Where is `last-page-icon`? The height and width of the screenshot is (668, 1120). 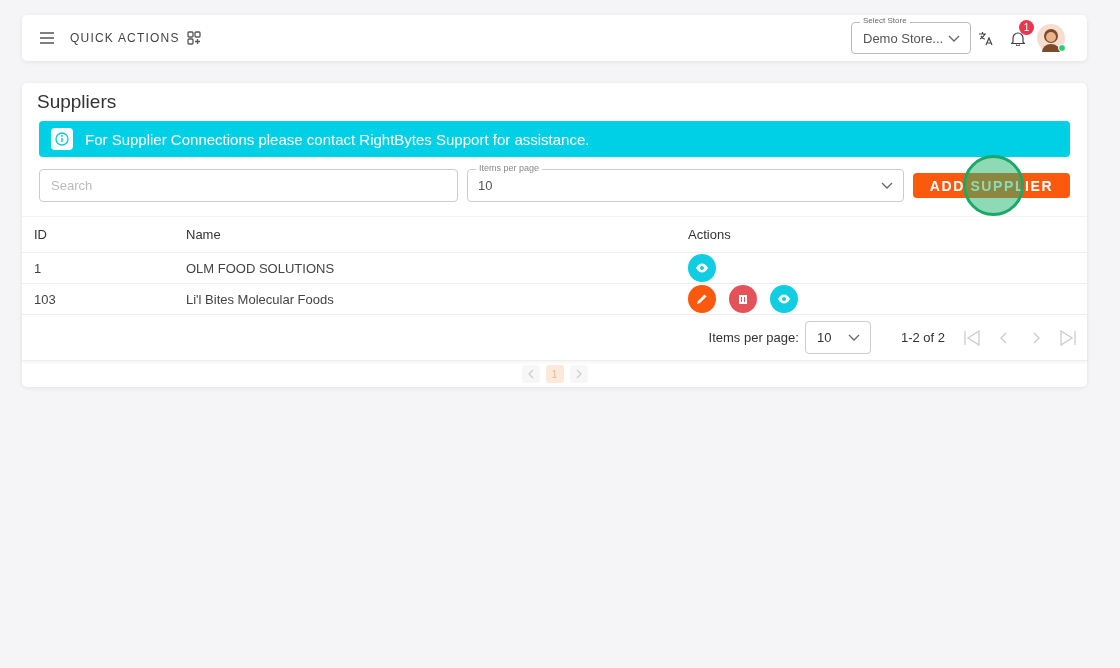
last-page-icon is located at coordinates (1068, 337).